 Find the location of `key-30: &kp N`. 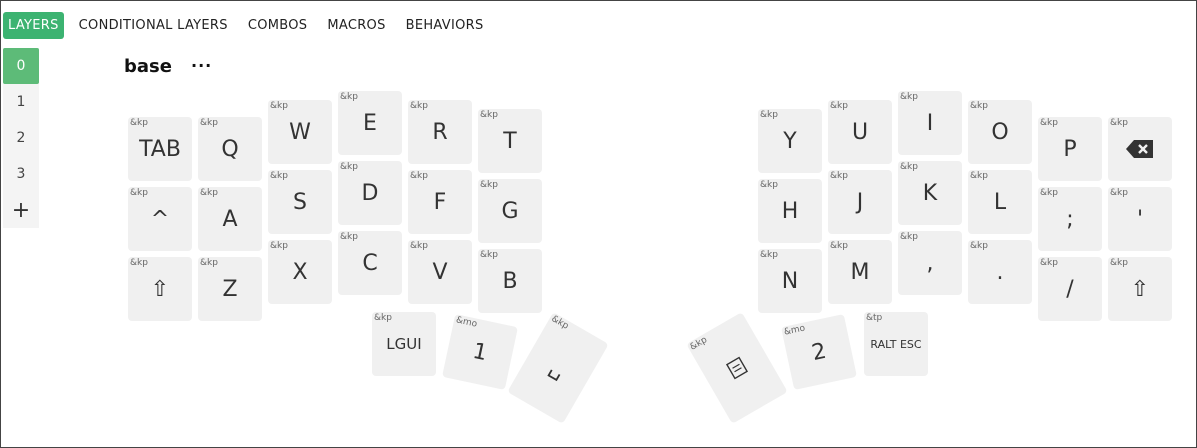

key-30: &kp N is located at coordinates (790, 281).